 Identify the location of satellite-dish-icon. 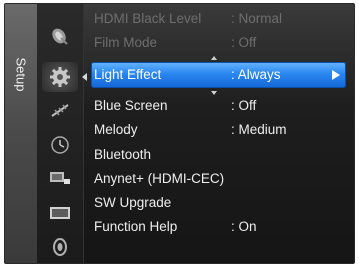
(60, 37).